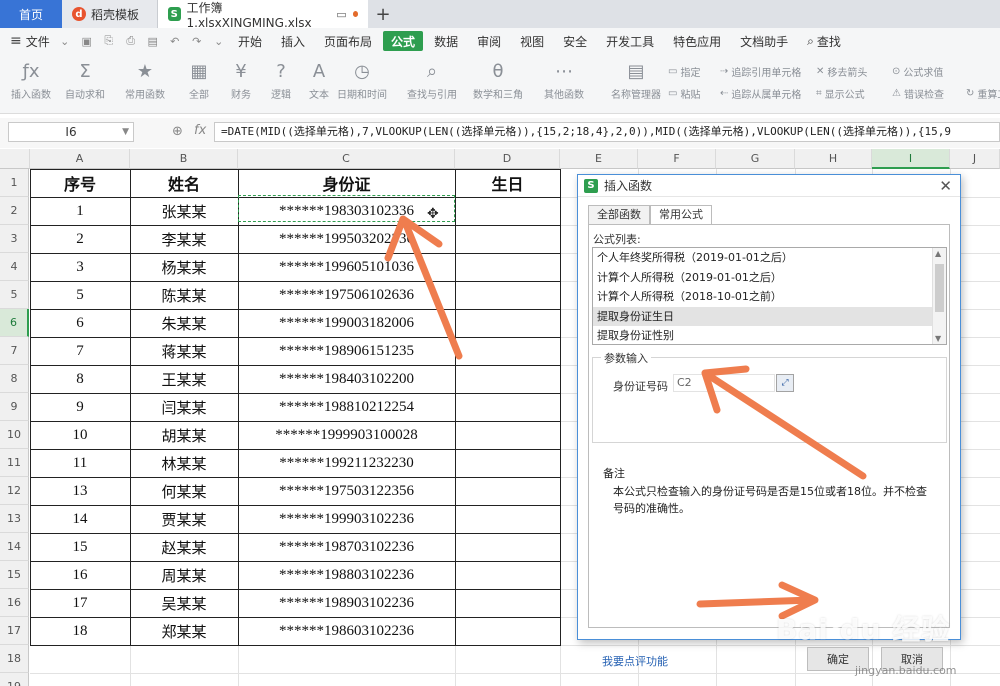 Image resolution: width=1000 pixels, height=686 pixels. I want to click on row-header: 18, so click(14, 659).